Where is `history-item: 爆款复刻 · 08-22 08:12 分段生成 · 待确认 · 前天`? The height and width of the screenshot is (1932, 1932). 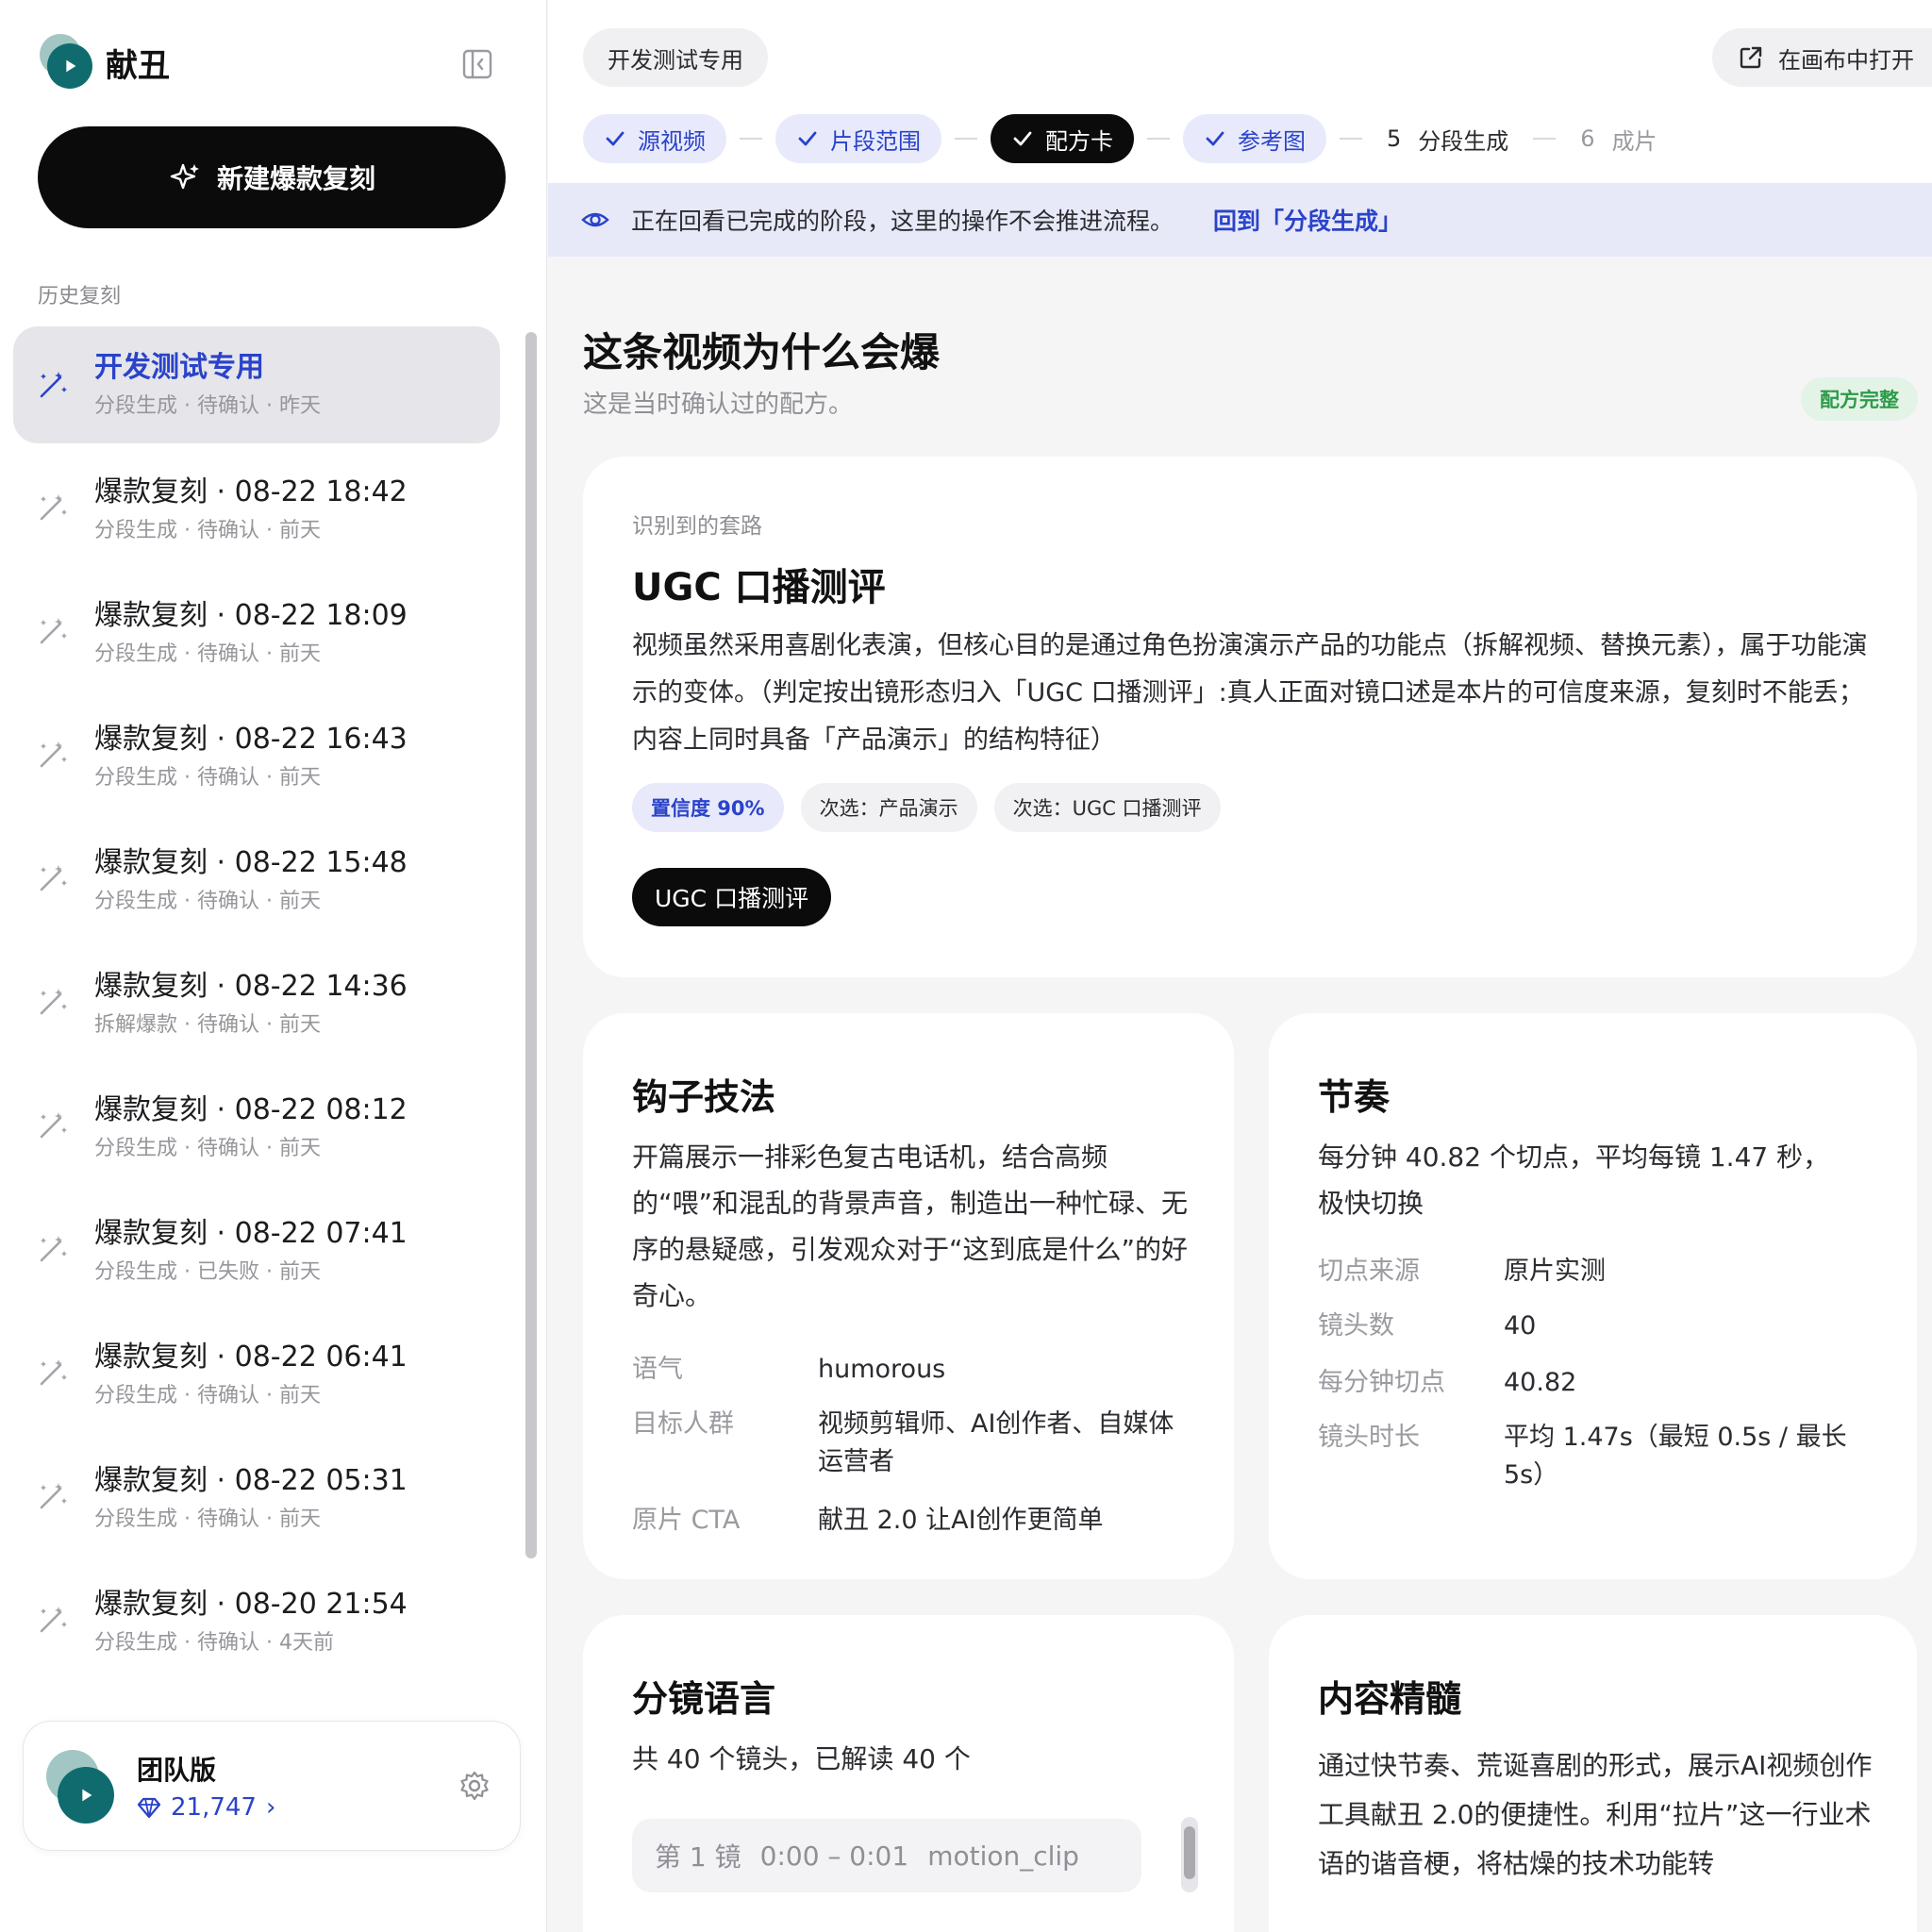
history-item: 爆款复刻 · 08-22 08:12 分段生成 · 待确认 · 前天 is located at coordinates (256, 1129).